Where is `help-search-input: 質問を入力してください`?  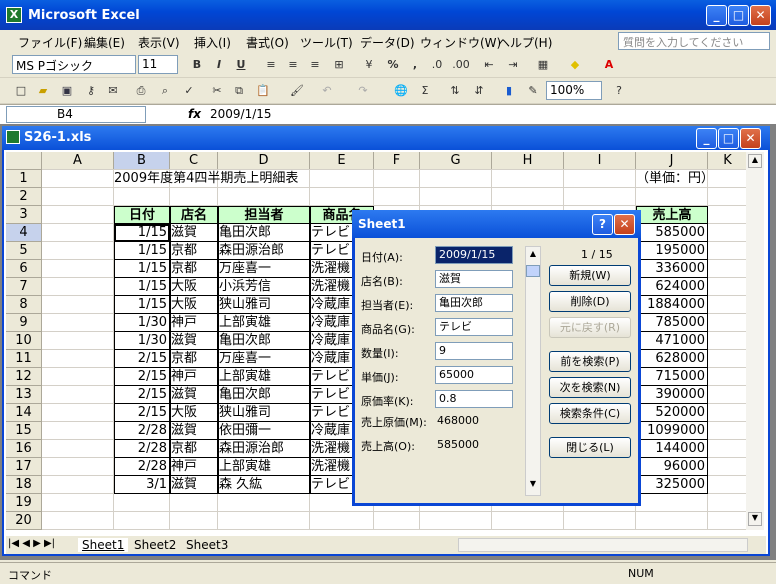 help-search-input: 質問を入力してください is located at coordinates (694, 41).